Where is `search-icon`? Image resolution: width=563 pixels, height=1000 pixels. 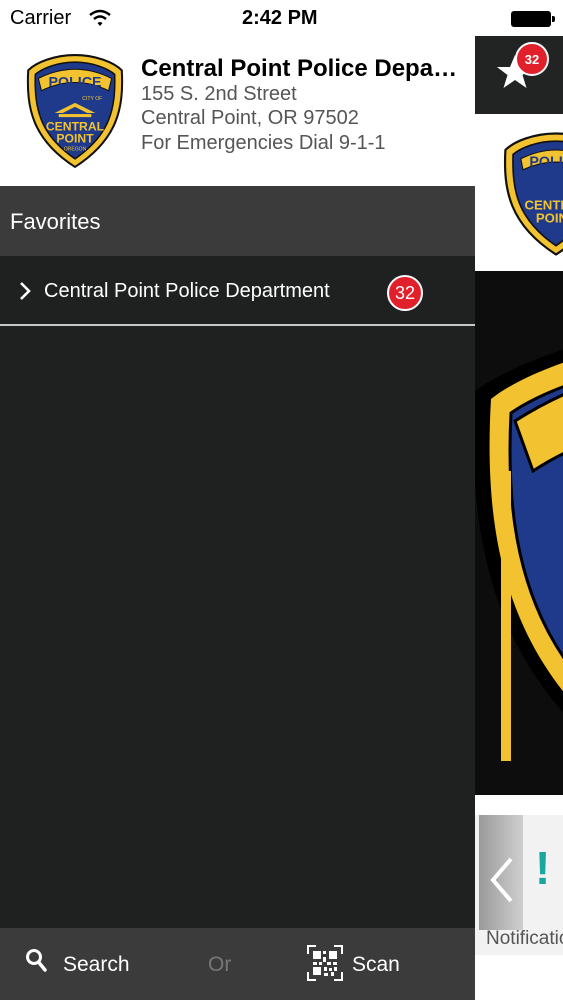
search-icon is located at coordinates (36, 961).